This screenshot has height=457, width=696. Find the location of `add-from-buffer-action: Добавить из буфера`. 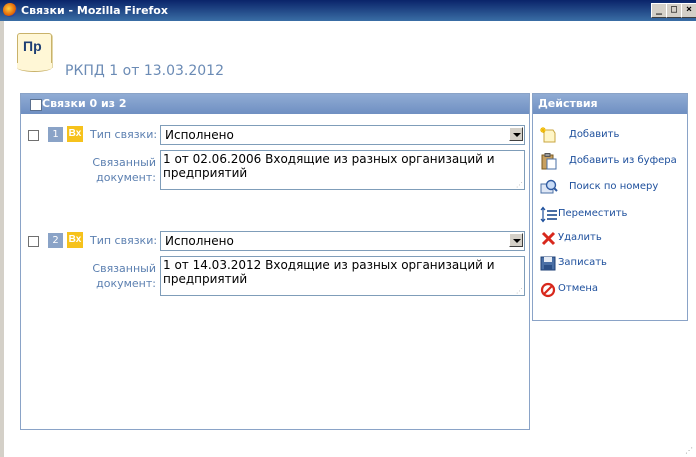

add-from-buffer-action: Добавить из буфера is located at coordinates (612, 162).